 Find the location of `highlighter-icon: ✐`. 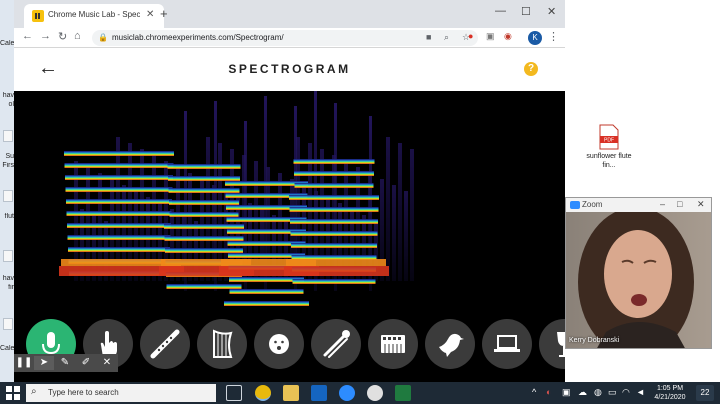

highlighter-icon: ✐ is located at coordinates (86, 363).